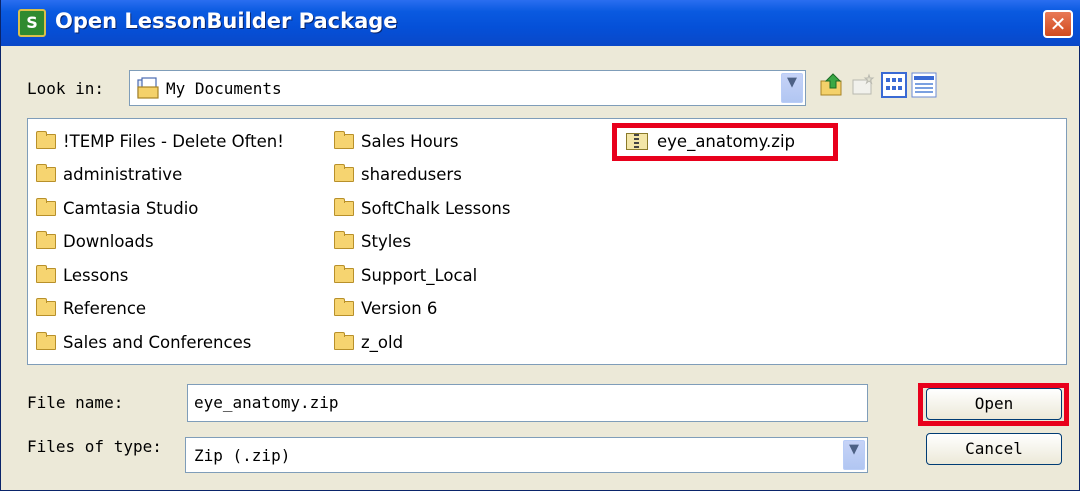 The image size is (1080, 491). What do you see at coordinates (181, 309) in the screenshot?
I see `file-item: Reference` at bounding box center [181, 309].